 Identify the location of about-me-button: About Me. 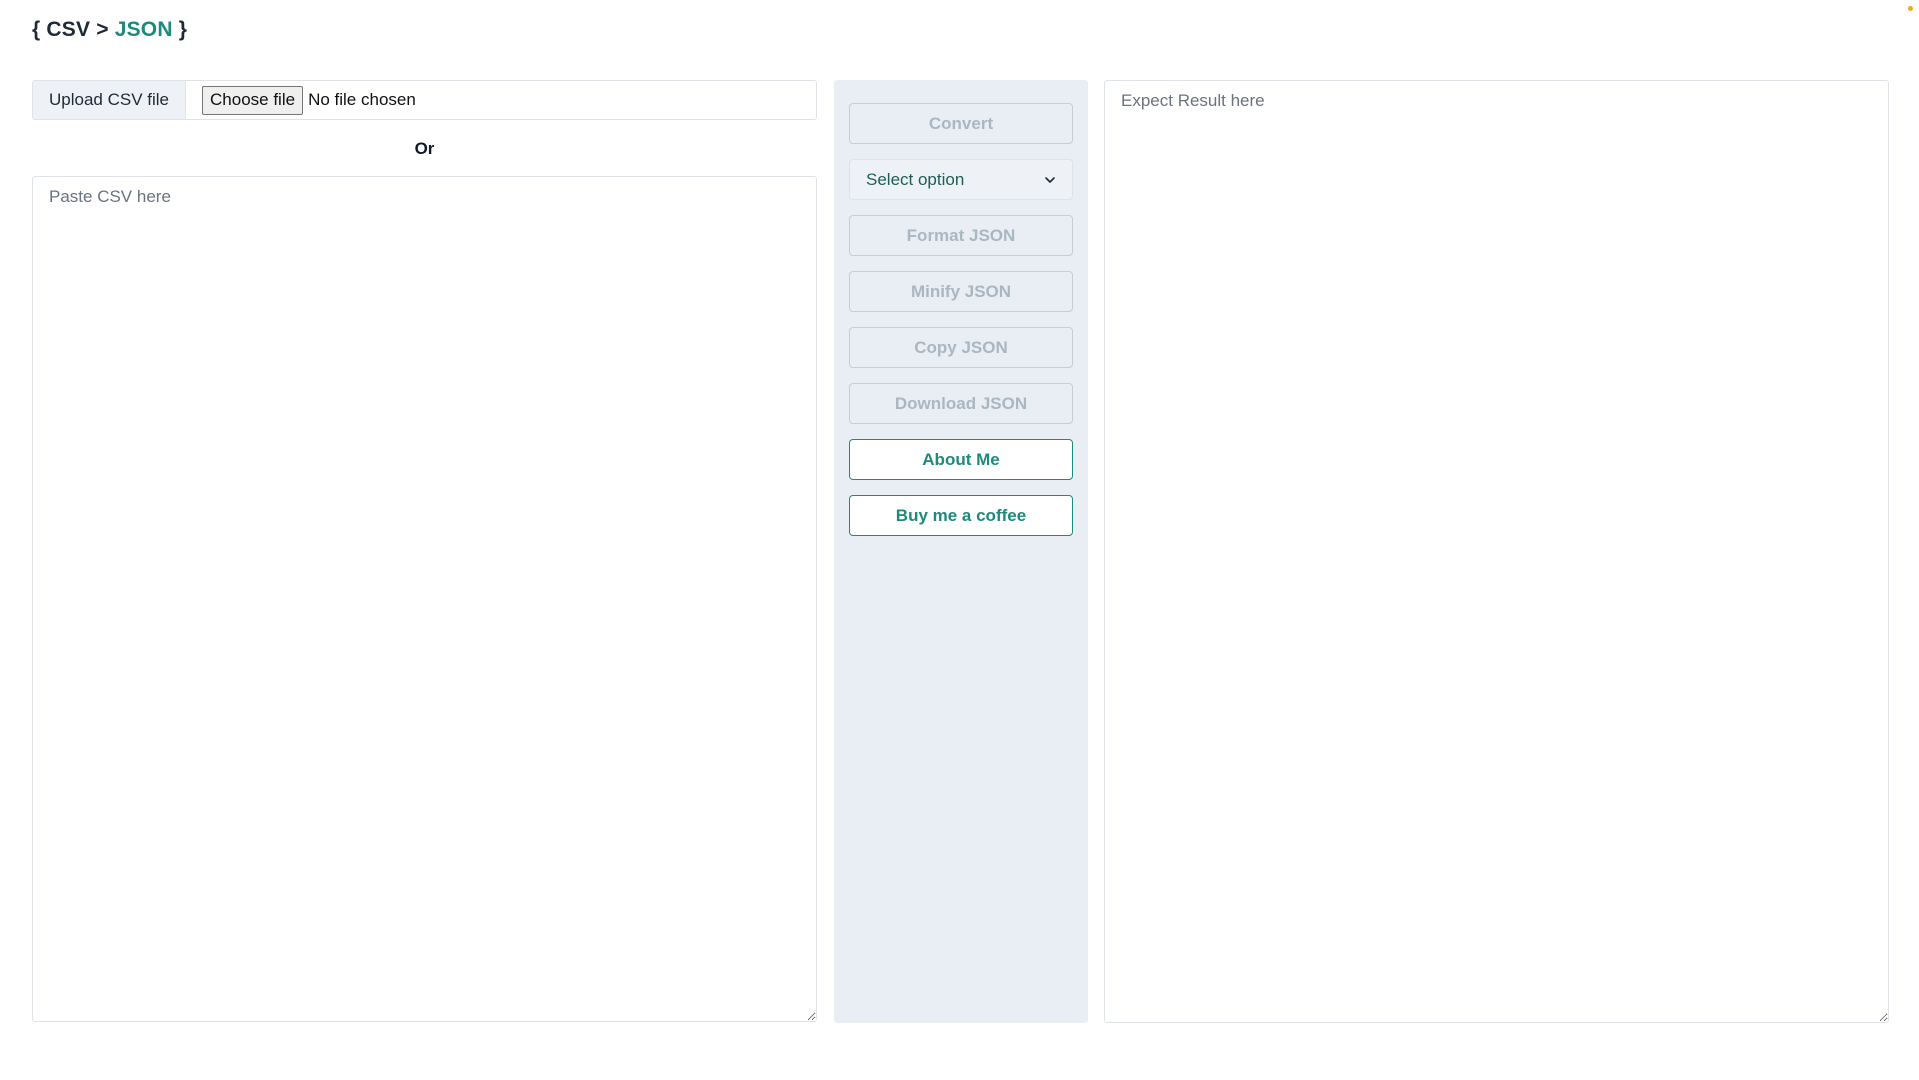
(961, 459).